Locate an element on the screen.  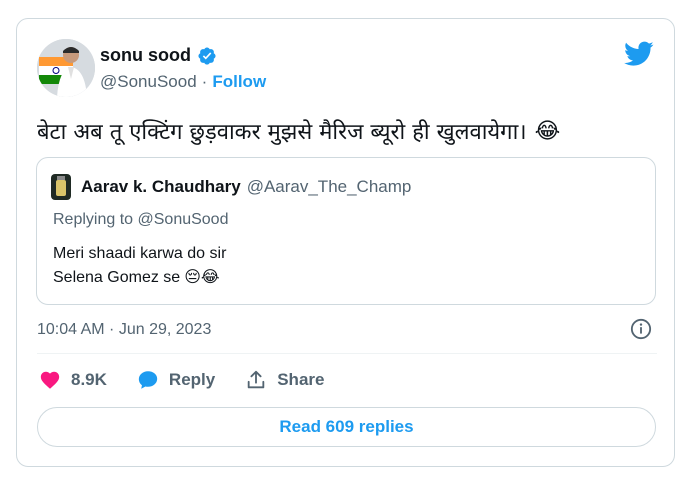
quoted-line-1: Meri shaadi karwa do sir is located at coordinates (139, 254).